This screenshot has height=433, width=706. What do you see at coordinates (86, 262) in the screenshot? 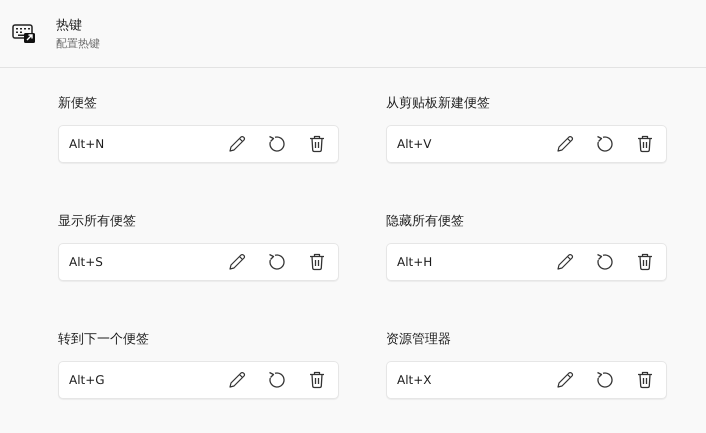
I see `hotkey-value: Alt+S` at bounding box center [86, 262].